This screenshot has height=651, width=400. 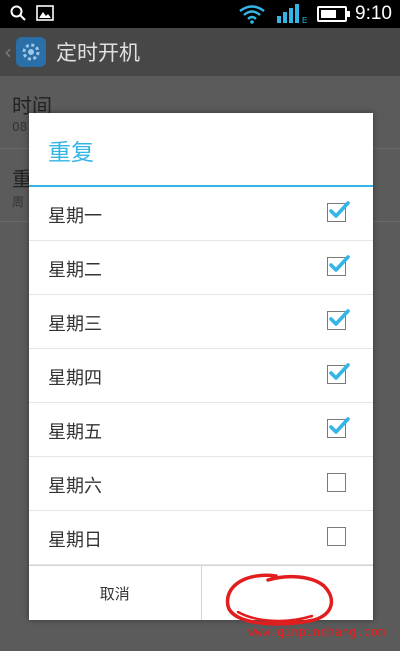 I want to click on weekday-label: 星期四, so click(x=75, y=378).